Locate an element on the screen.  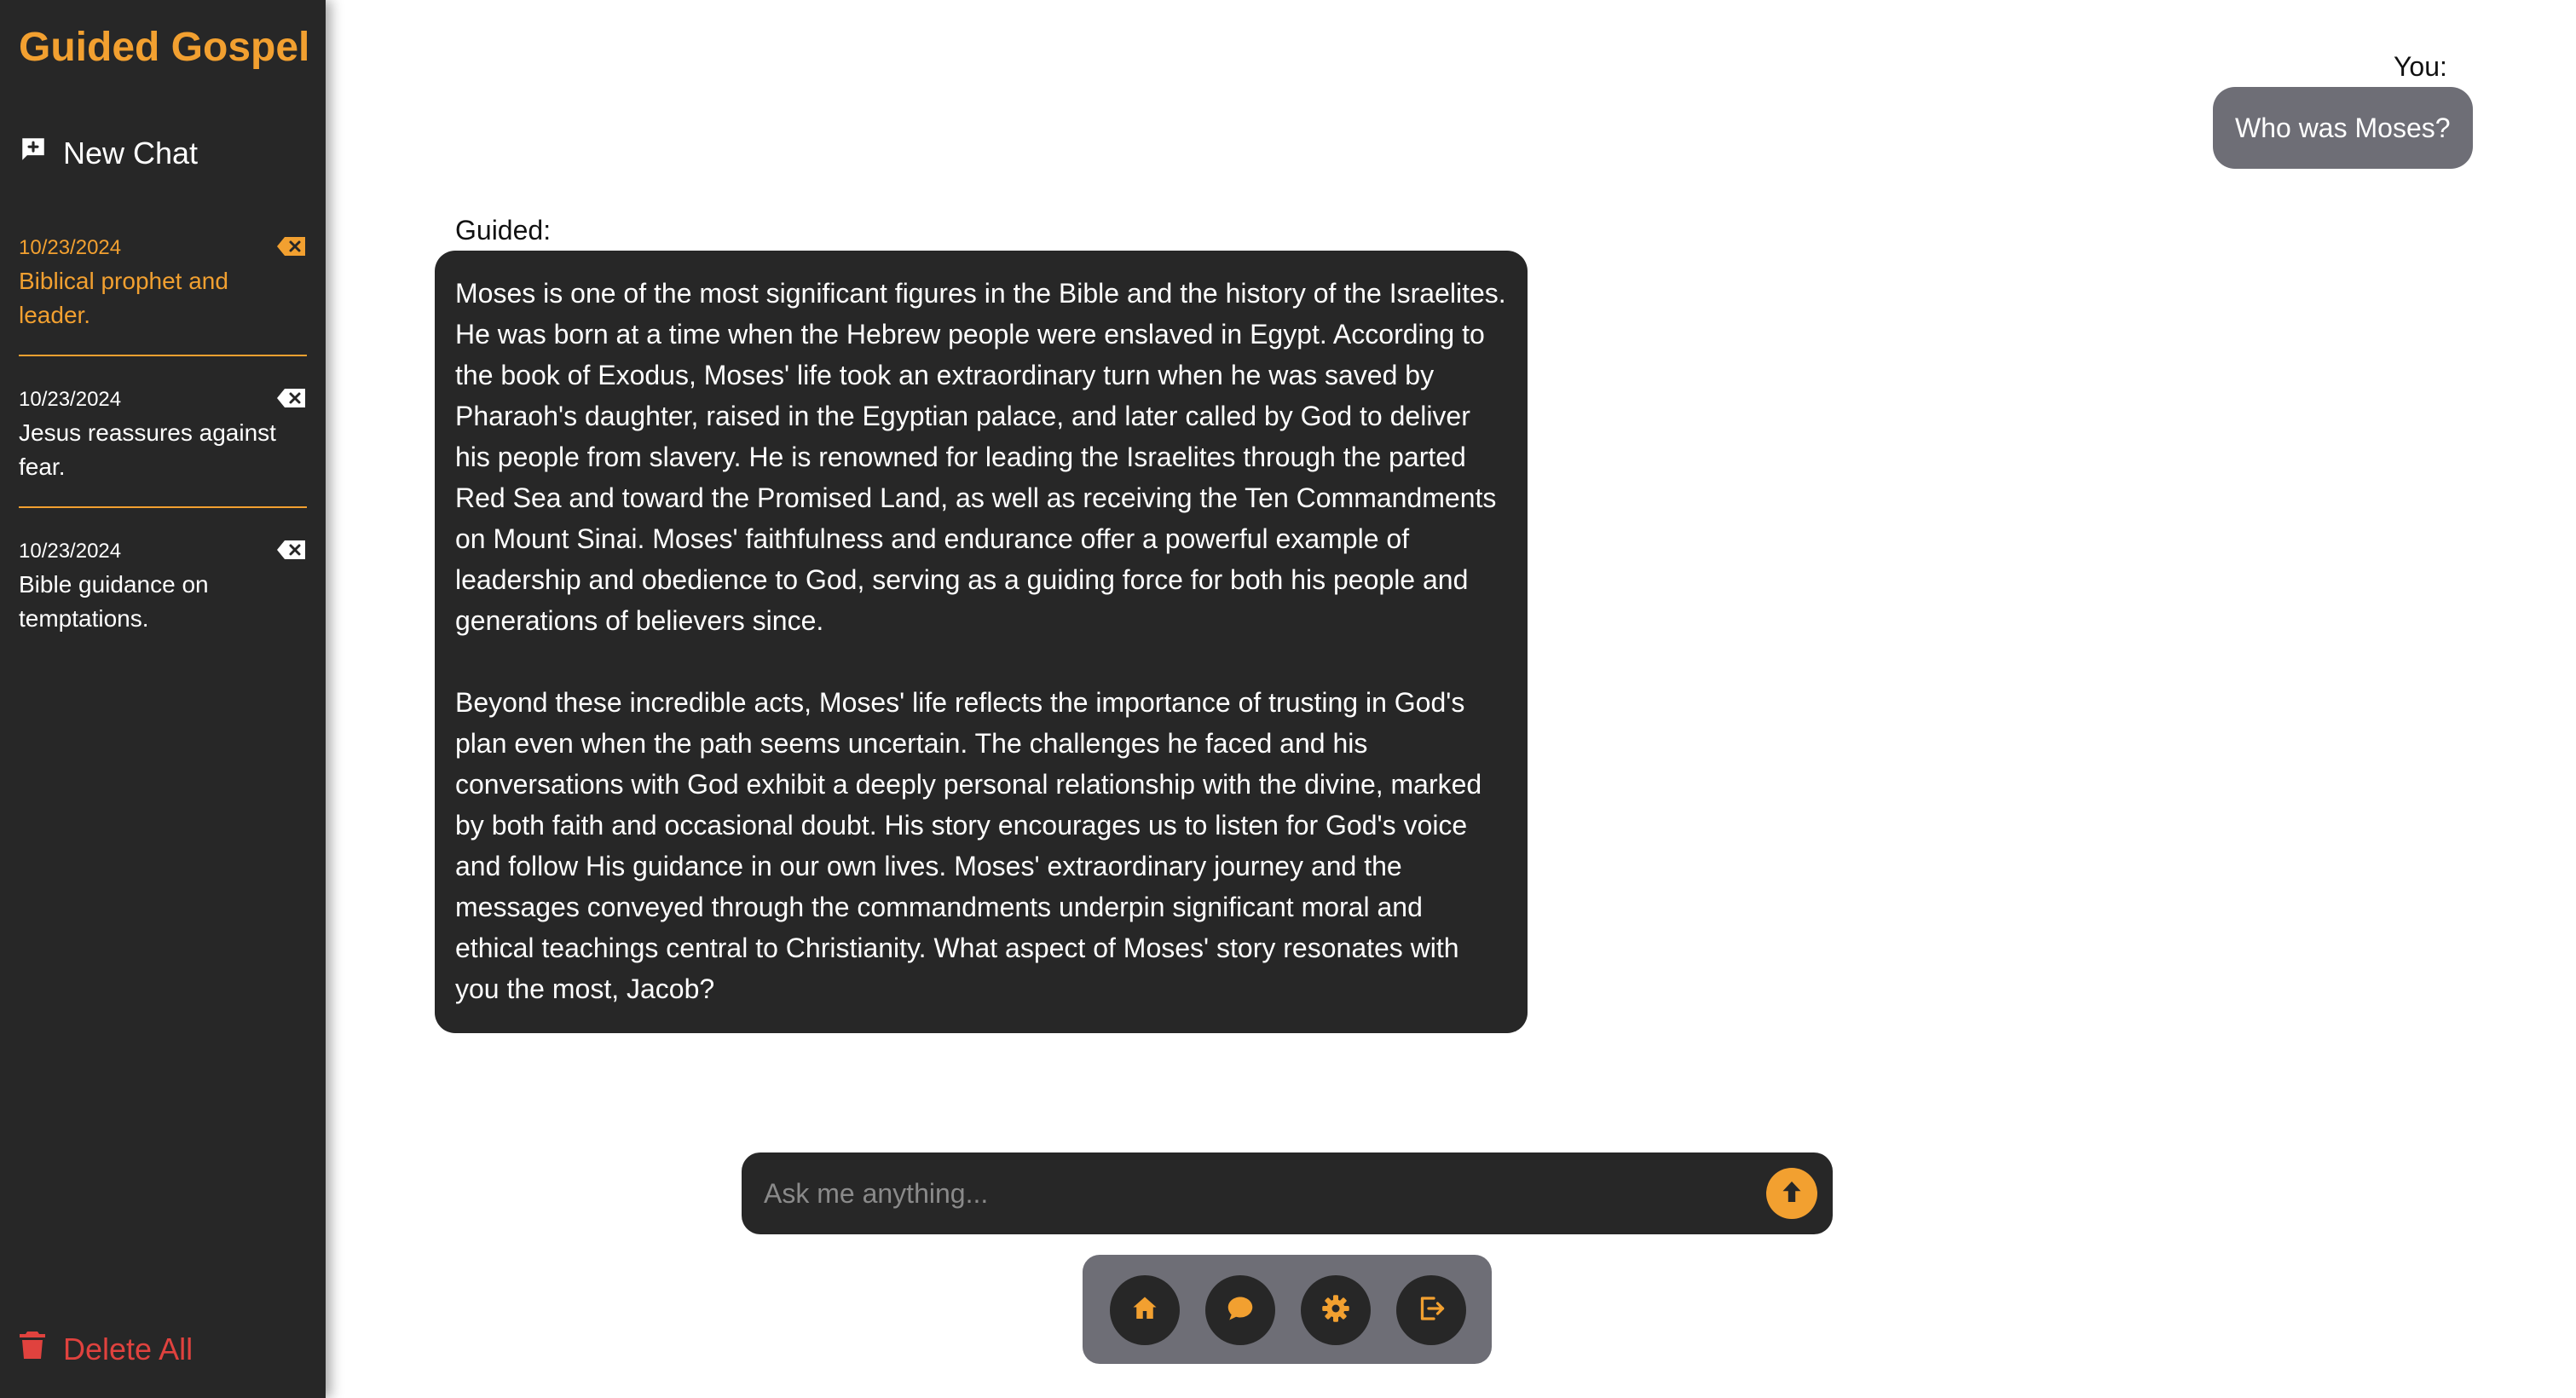
history-title: Biblical prophet and leader. is located at coordinates (123, 298).